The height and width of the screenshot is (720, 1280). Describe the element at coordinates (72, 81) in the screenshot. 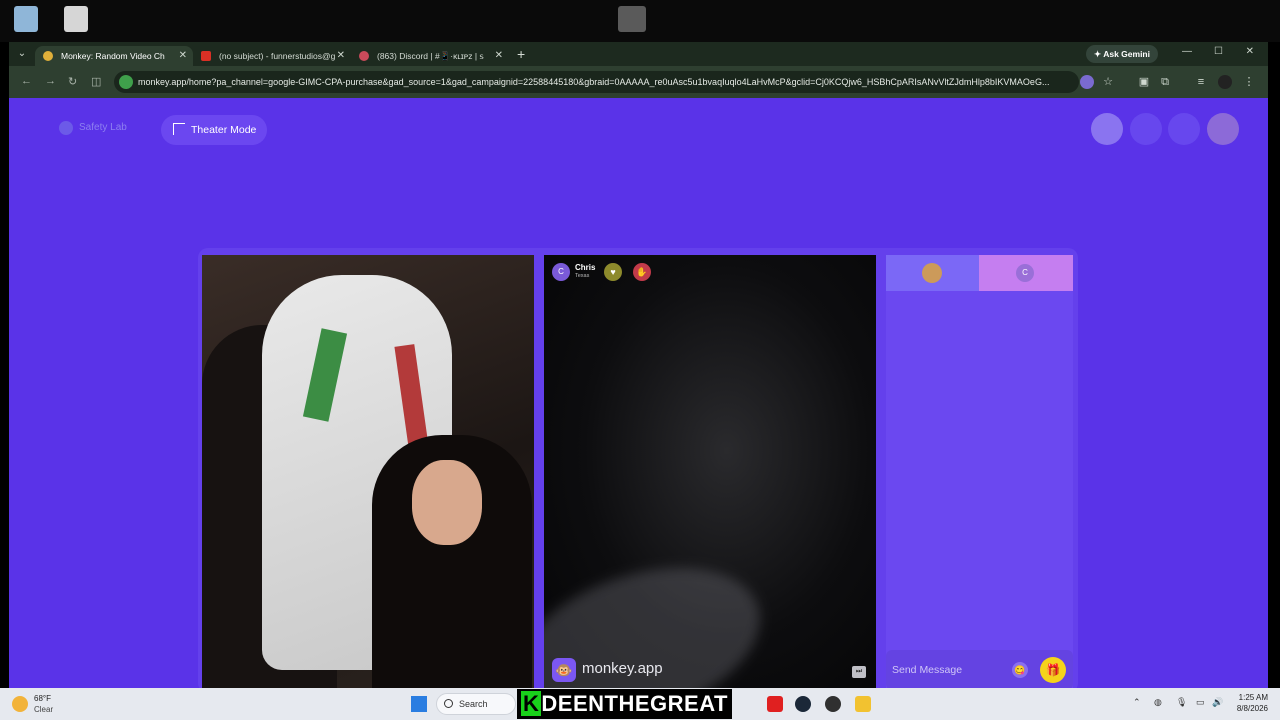

I see `reload-icon: ↻` at that location.